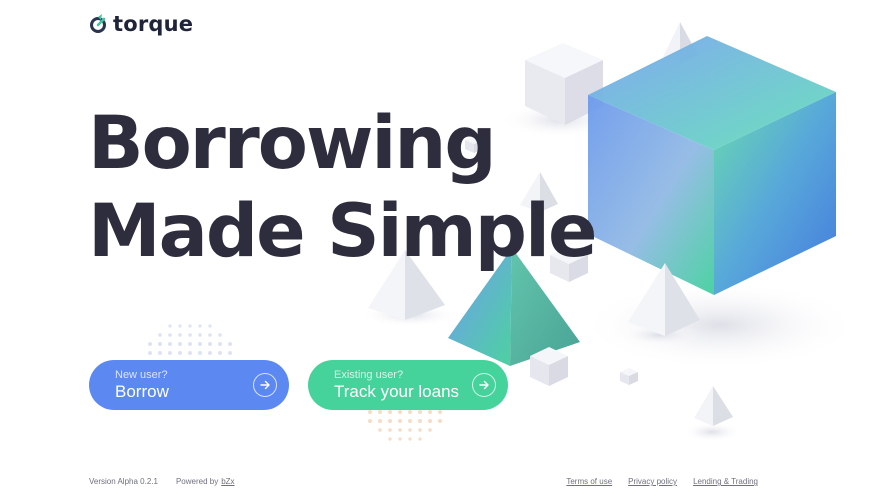  Describe the element at coordinates (652, 481) in the screenshot. I see `privacy-policy-link: Privacy policy` at that location.